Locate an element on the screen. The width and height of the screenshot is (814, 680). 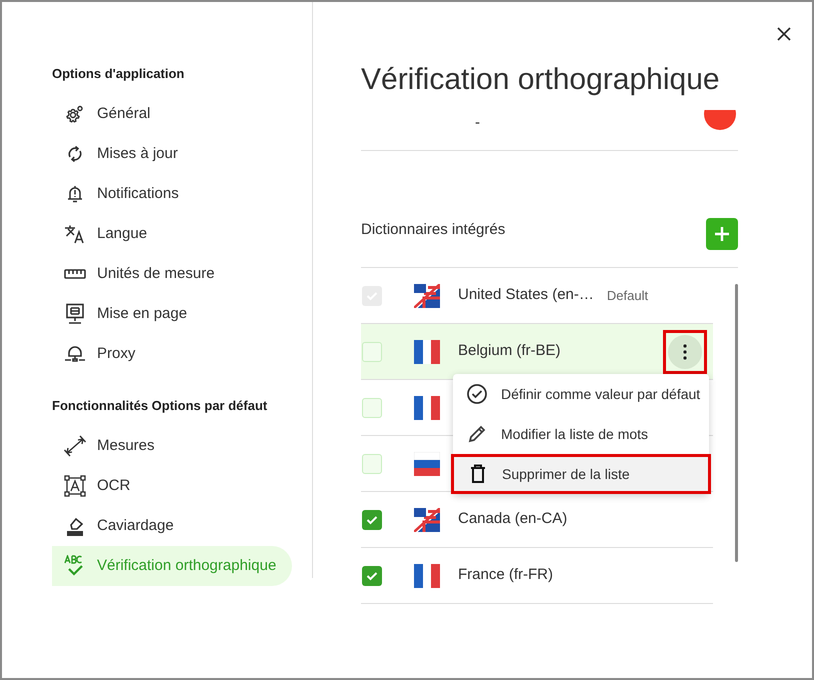
menu-item: Supprimer de la liste is located at coordinates (581, 474).